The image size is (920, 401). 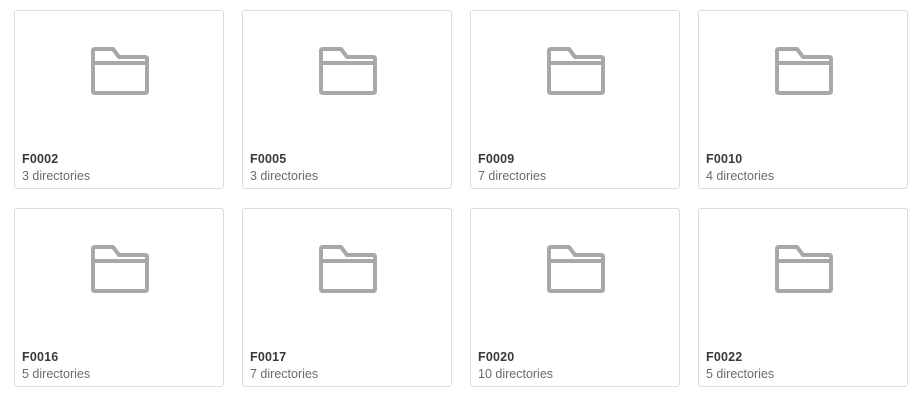 I want to click on folder-card: F0010 4 directories, so click(x=803, y=99).